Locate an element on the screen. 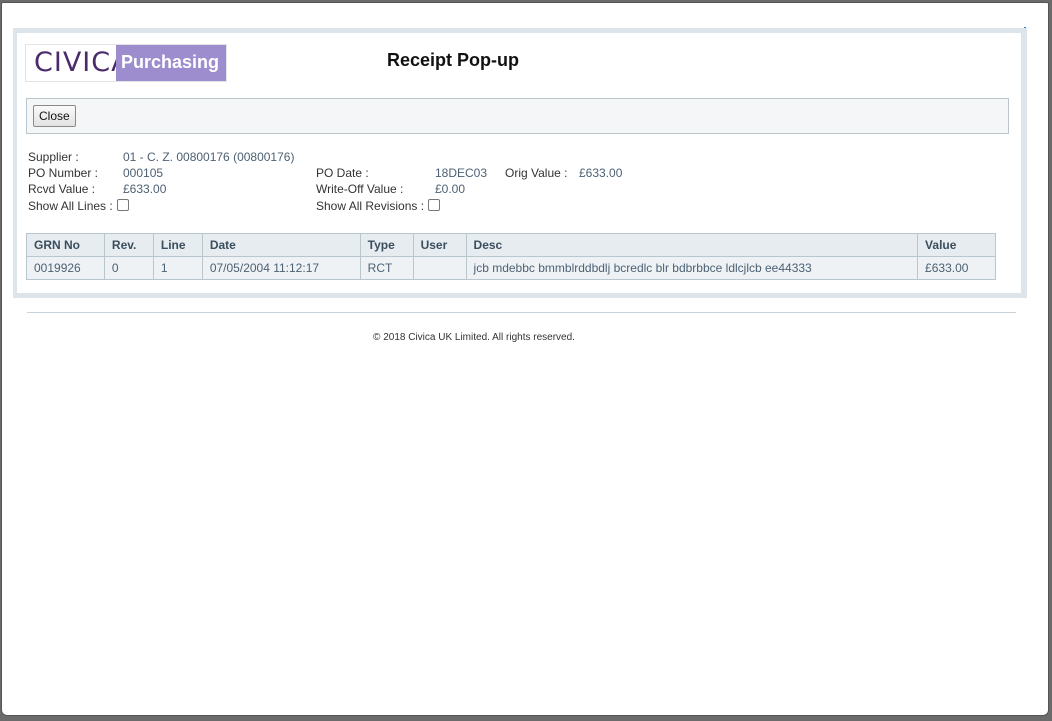 This screenshot has width=1052, height=721. supplier-label: Supplier : is located at coordinates (53, 157).